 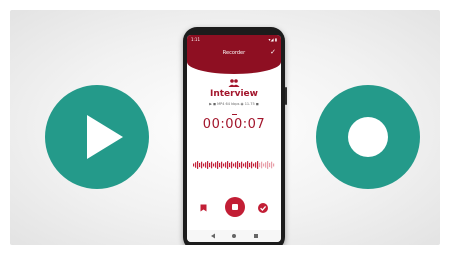 I want to click on stop-icon, so click(x=235, y=207).